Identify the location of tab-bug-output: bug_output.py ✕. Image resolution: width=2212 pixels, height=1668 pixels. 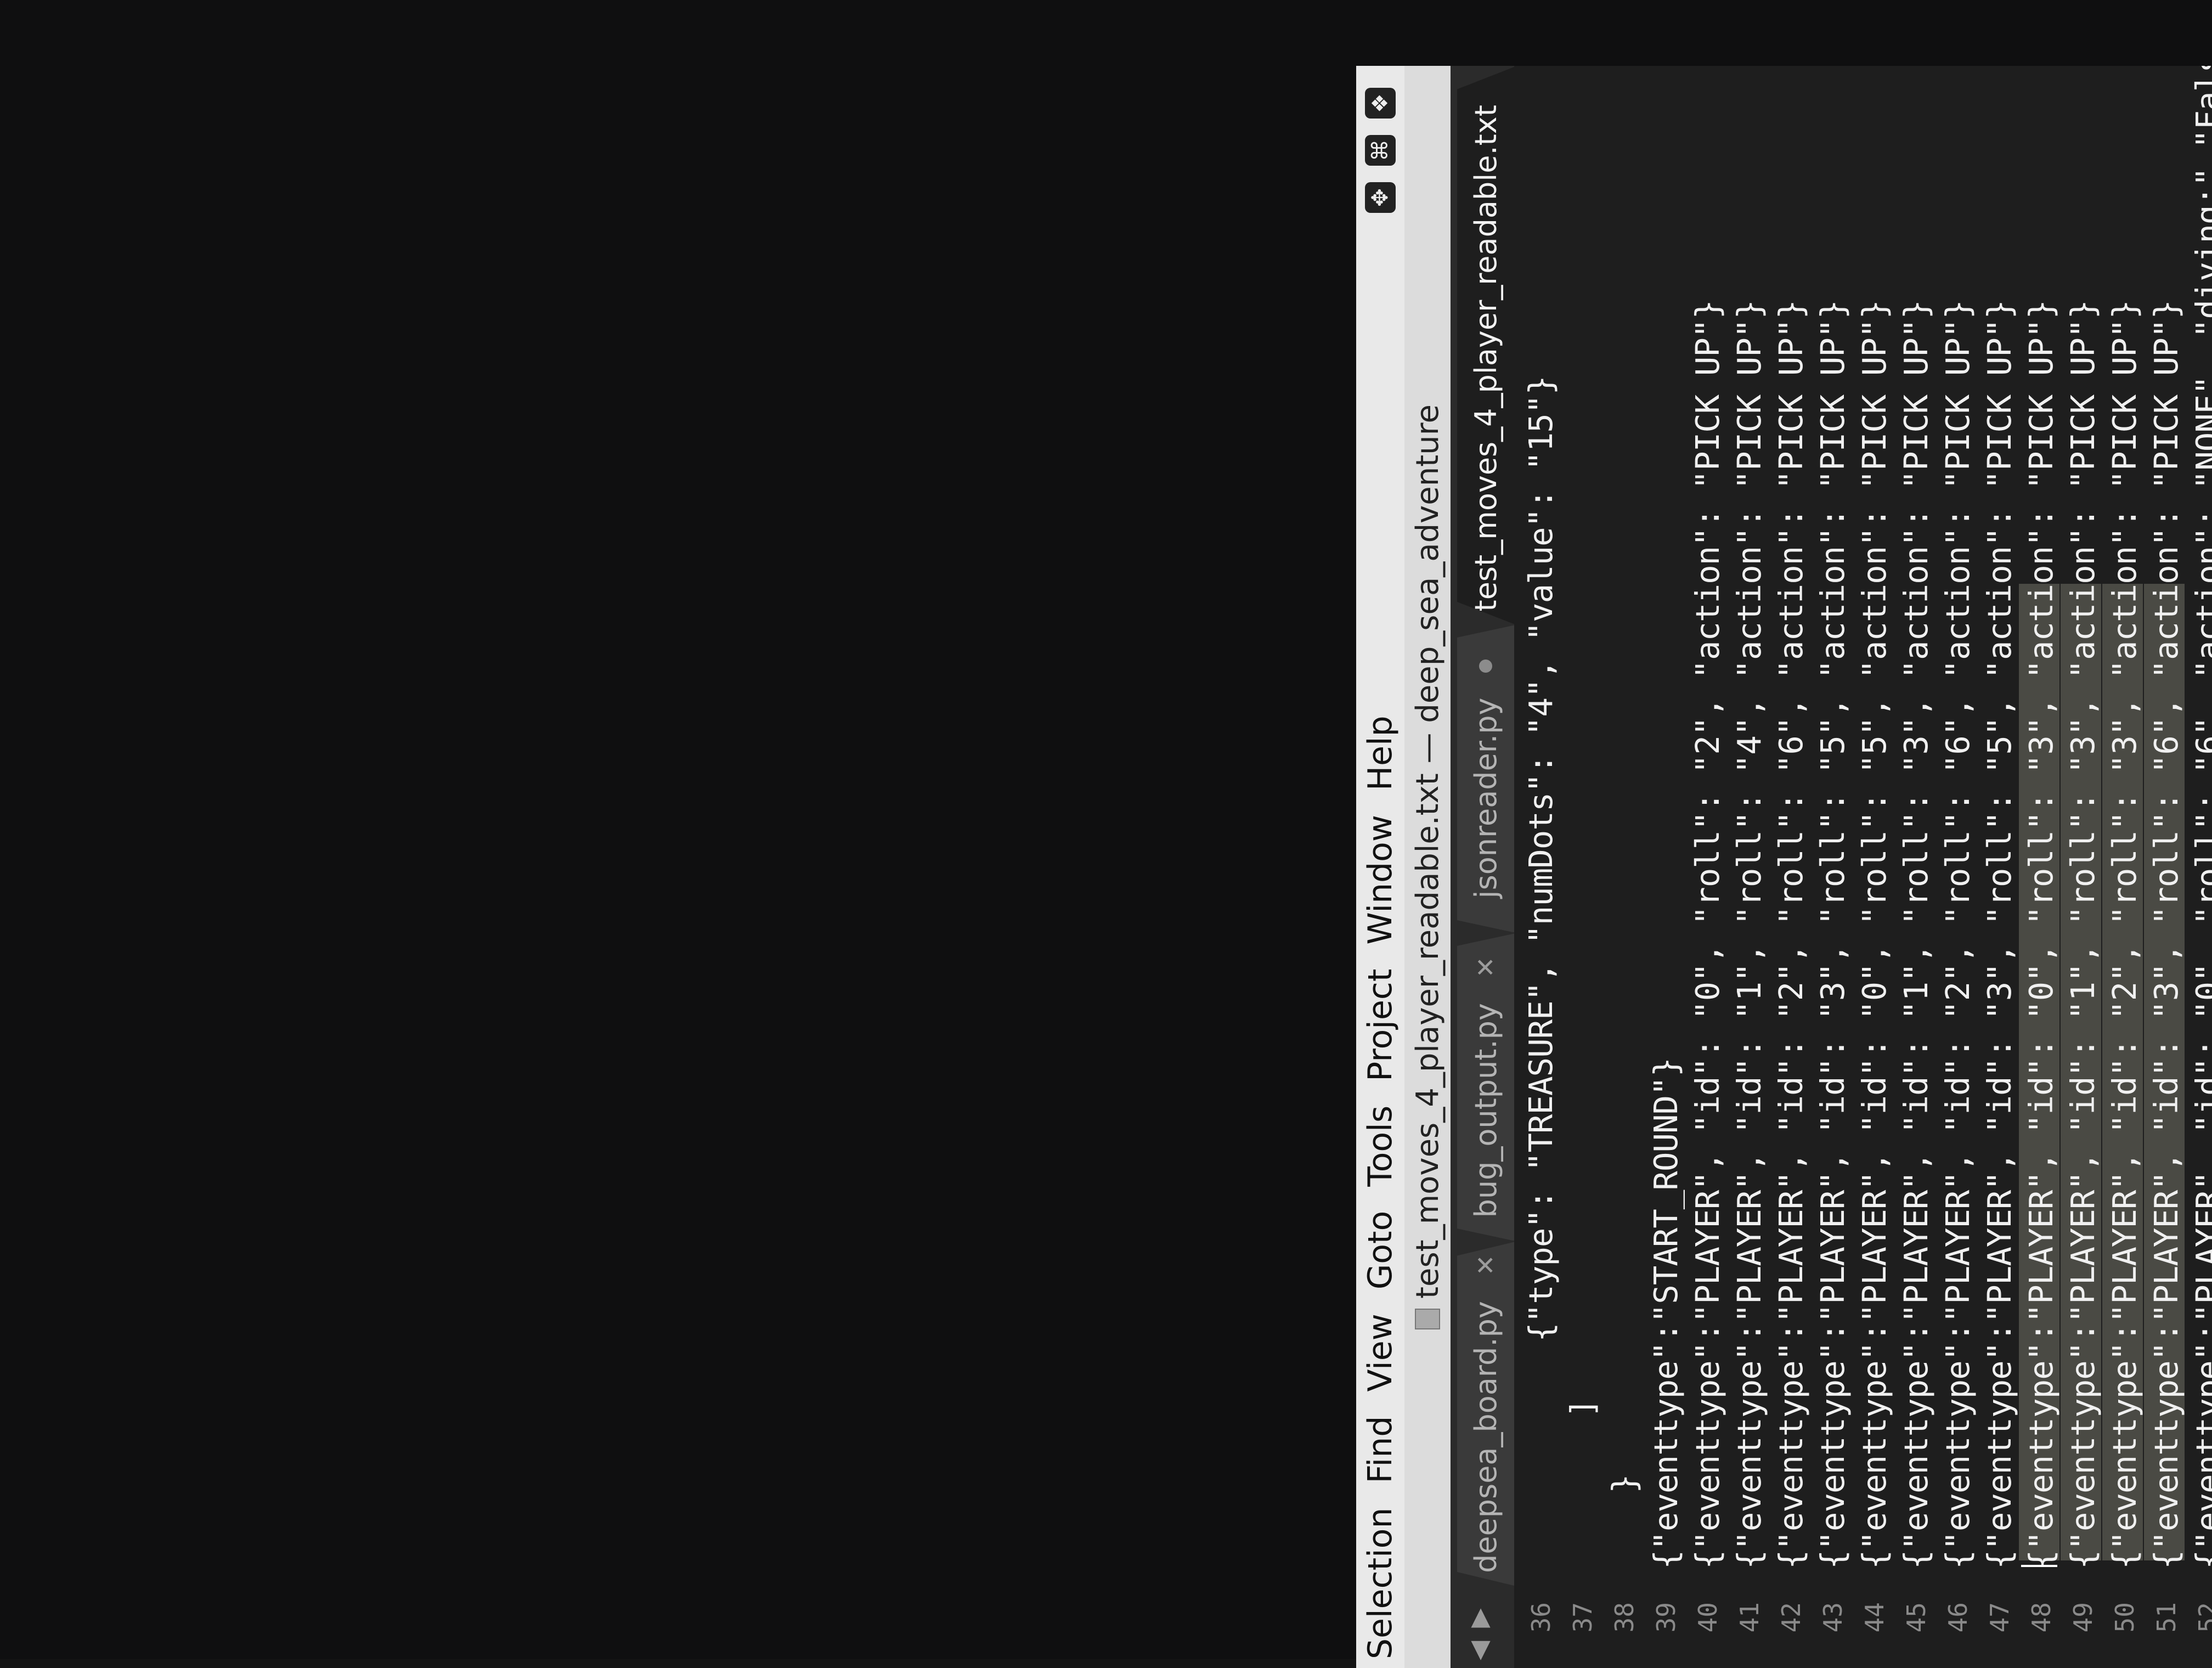
(1486, 1087).